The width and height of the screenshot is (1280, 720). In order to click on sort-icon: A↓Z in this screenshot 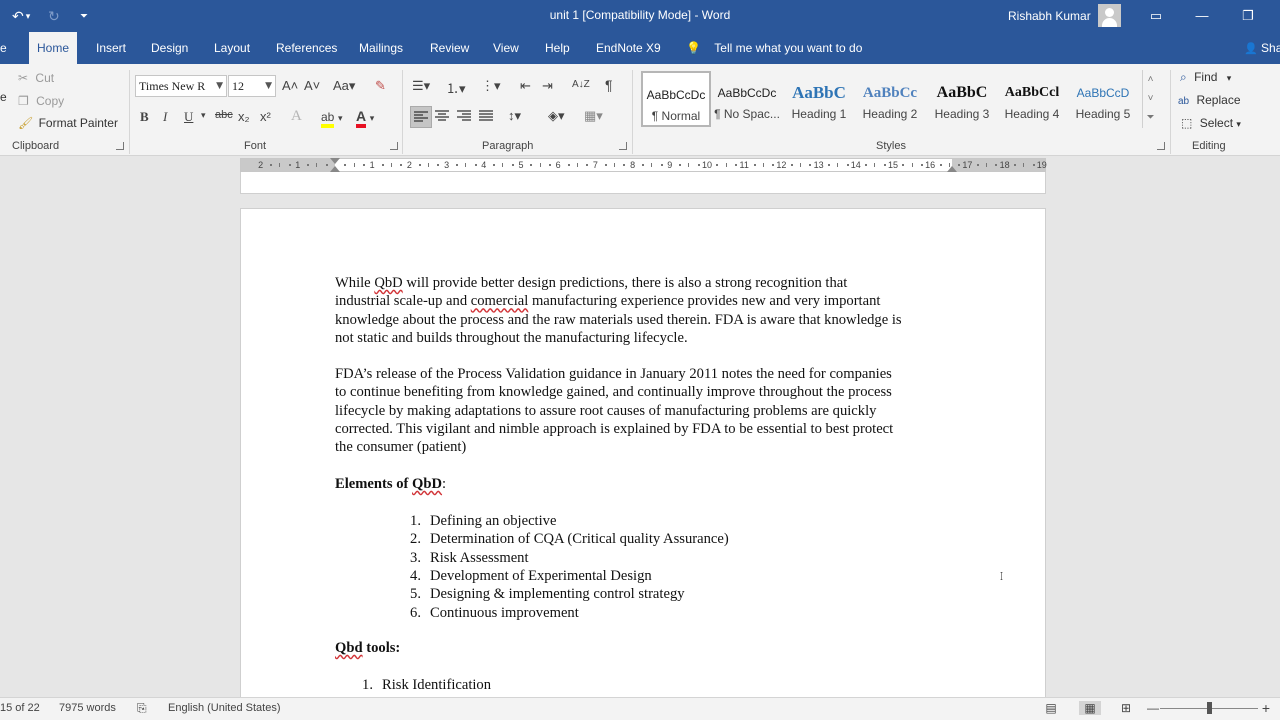, I will do `click(581, 84)`.